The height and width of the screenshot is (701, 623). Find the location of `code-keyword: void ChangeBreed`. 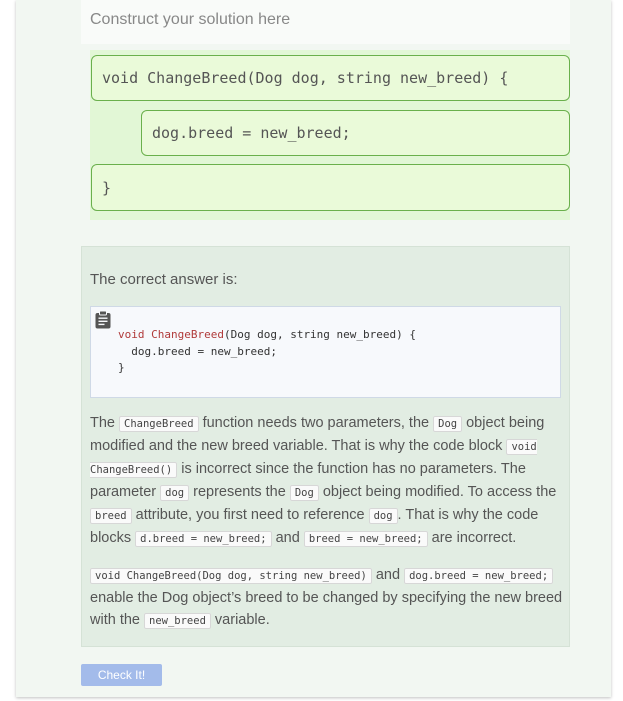

code-keyword: void ChangeBreed is located at coordinates (171, 334).